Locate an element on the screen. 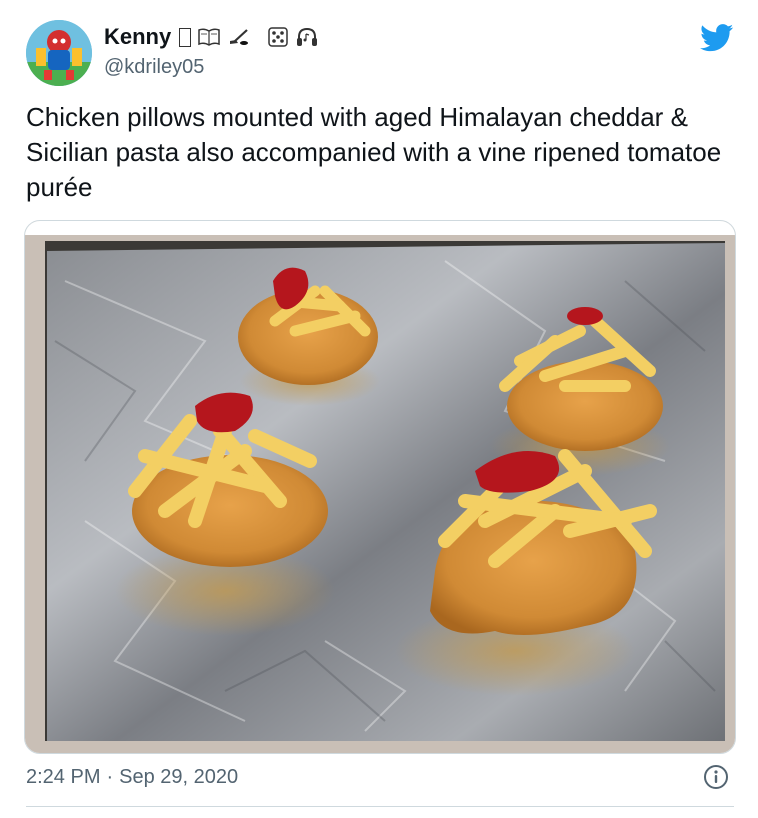  open-book-icon is located at coordinates (209, 37).